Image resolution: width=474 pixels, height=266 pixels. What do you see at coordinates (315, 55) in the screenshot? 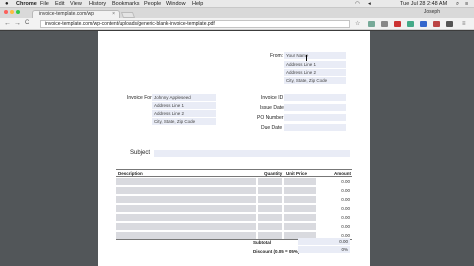
I see `from-name-field: Your Name` at bounding box center [315, 55].